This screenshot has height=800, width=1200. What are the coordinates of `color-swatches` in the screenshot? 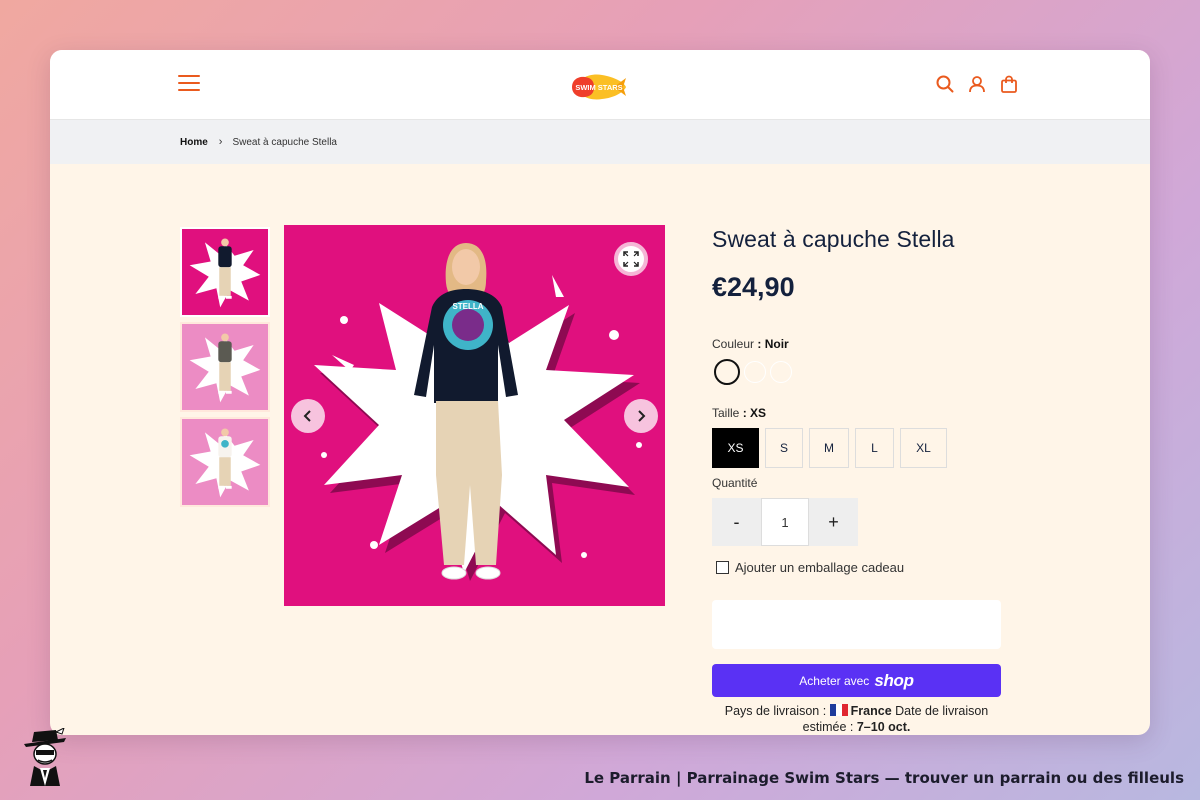 It's located at (753, 372).